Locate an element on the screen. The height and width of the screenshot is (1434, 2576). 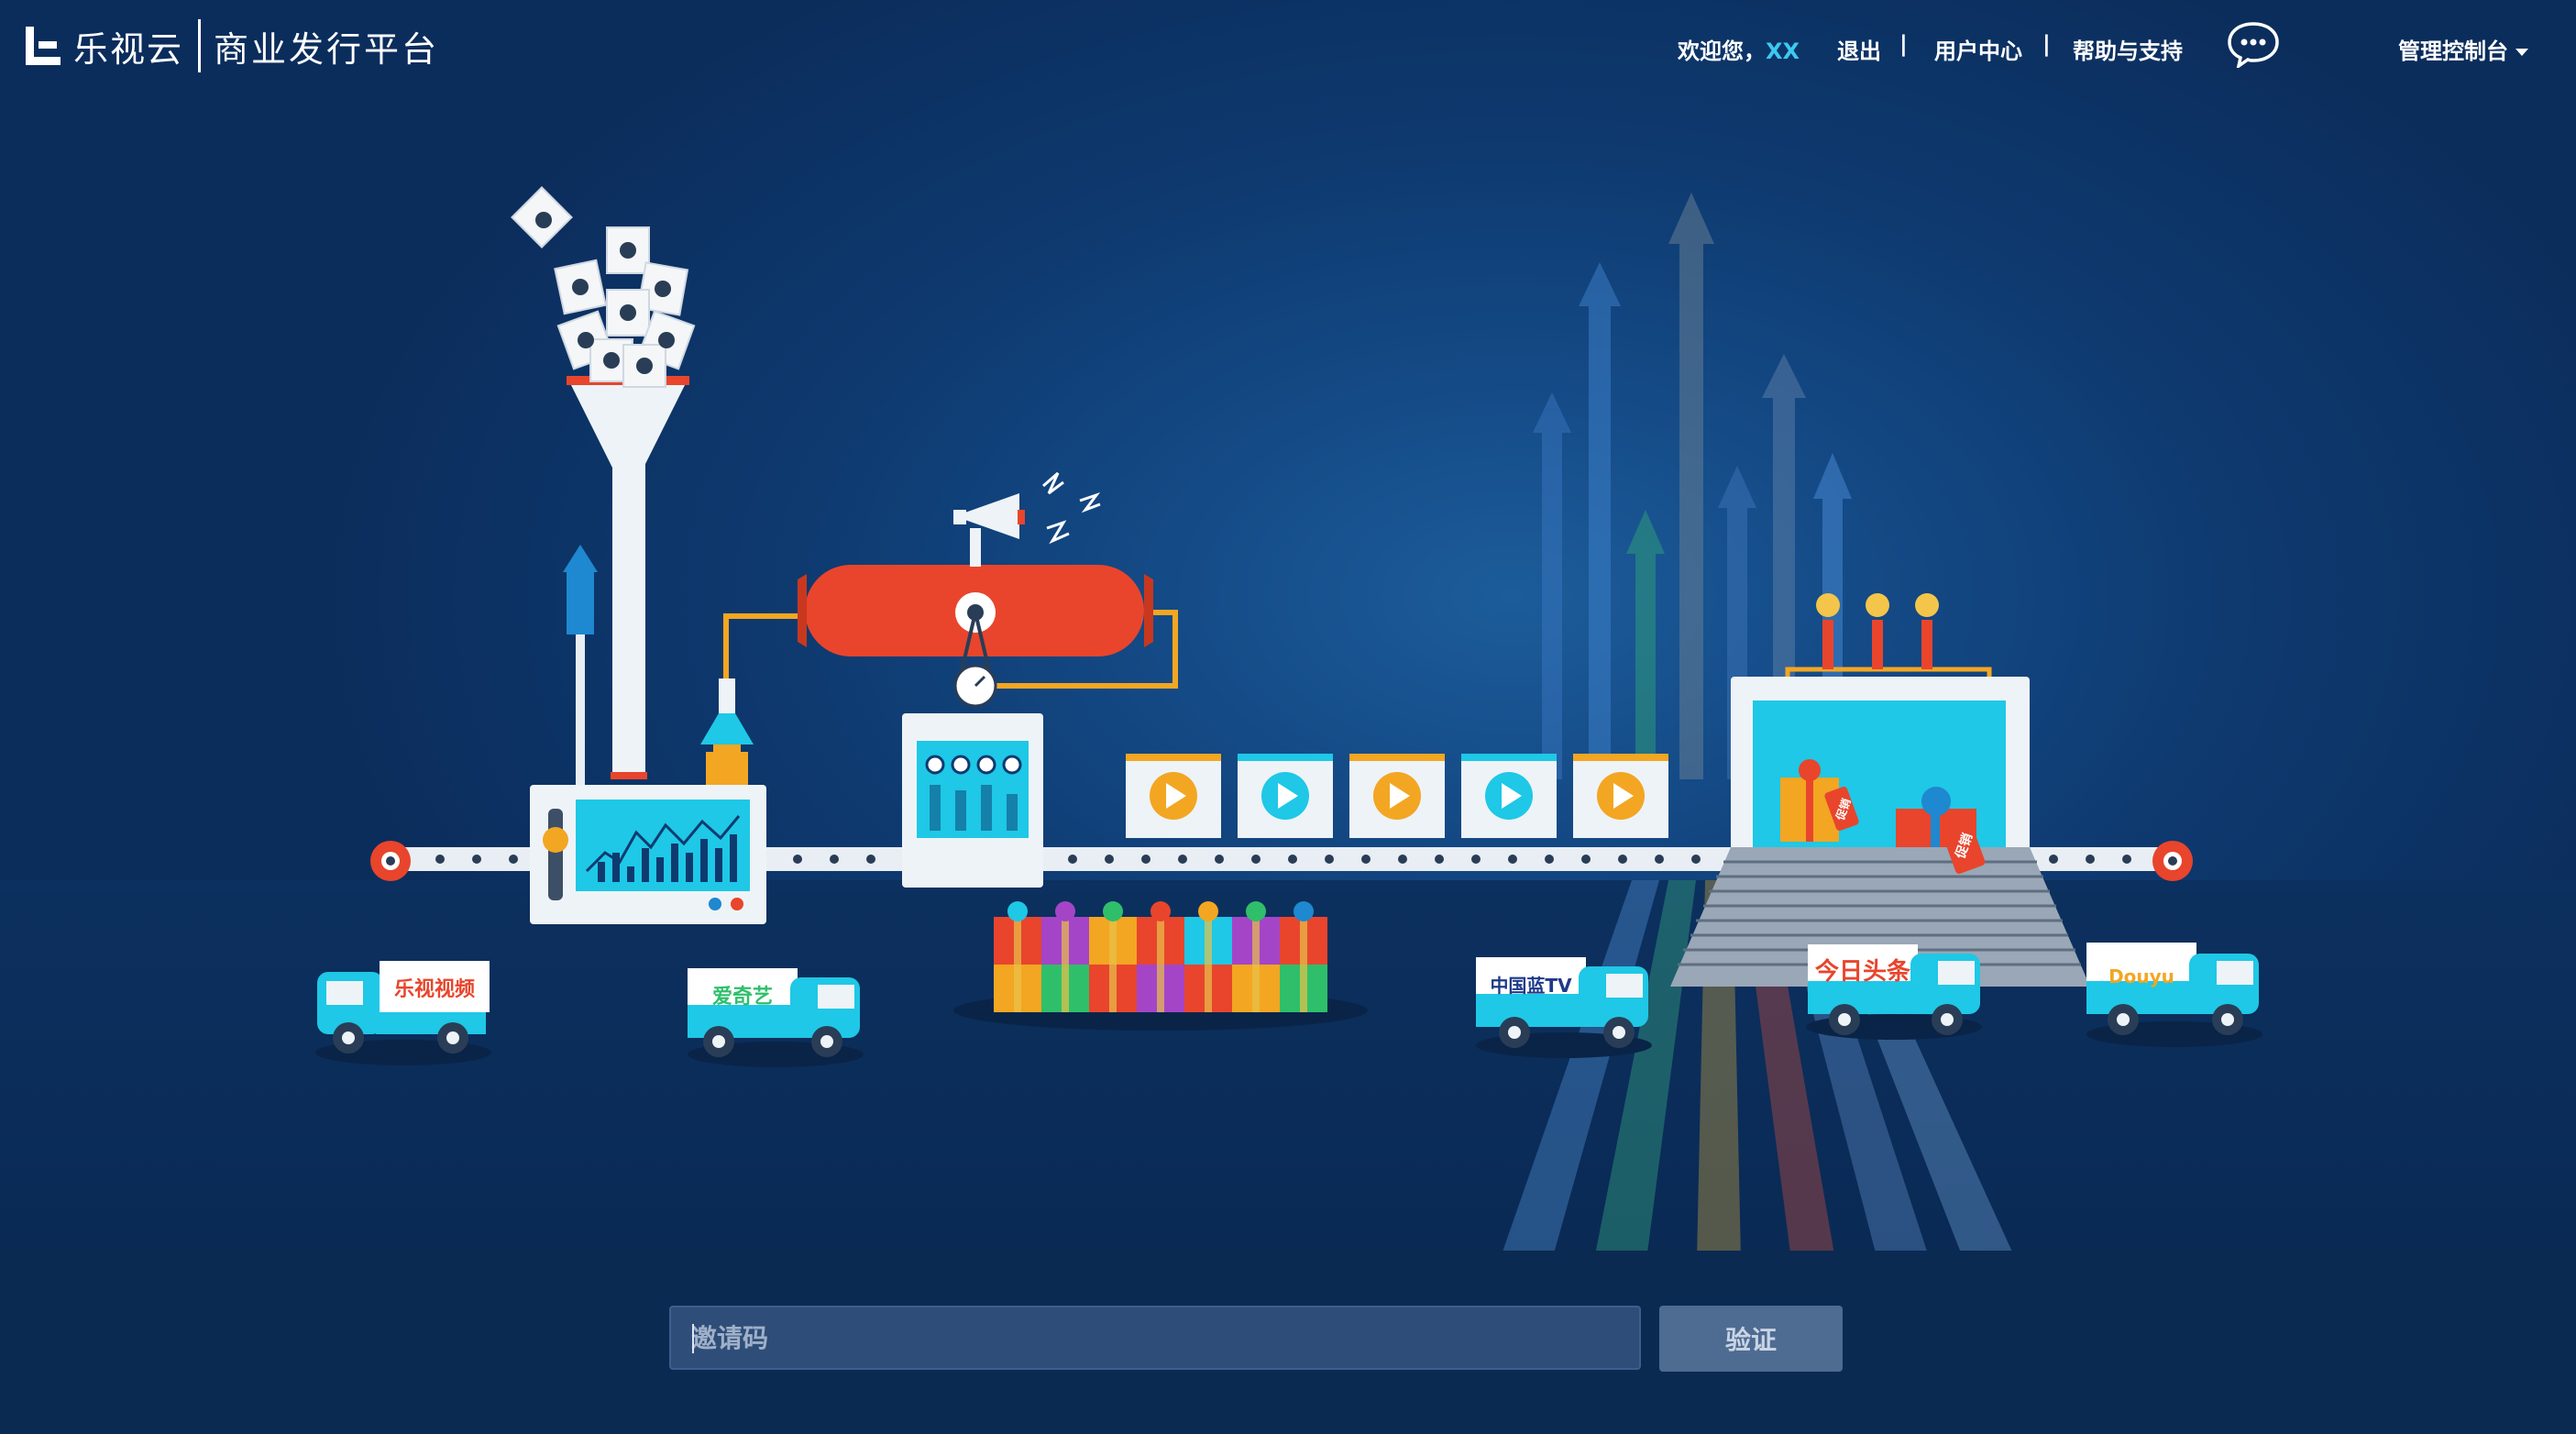
user-center-link: 用户中心 is located at coordinates (1978, 49).